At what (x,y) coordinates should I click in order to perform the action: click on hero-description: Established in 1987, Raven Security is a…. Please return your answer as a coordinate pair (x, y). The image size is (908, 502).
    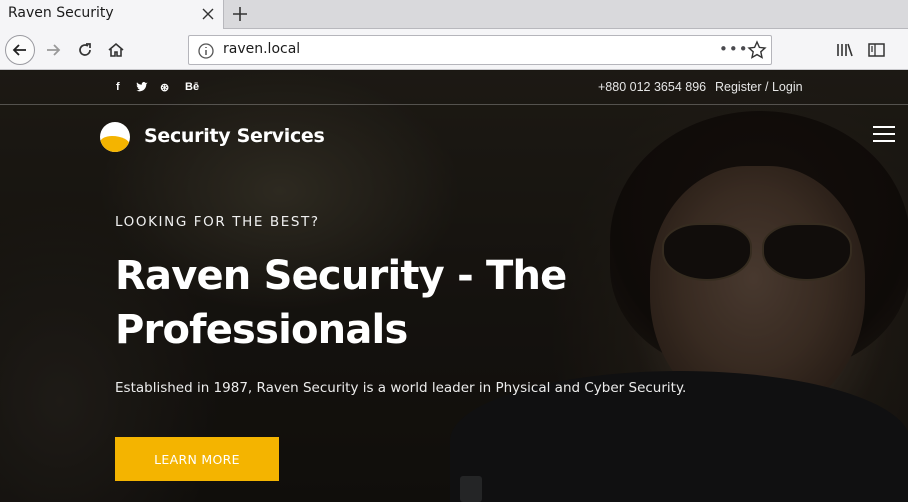
    Looking at the image, I should click on (401, 388).